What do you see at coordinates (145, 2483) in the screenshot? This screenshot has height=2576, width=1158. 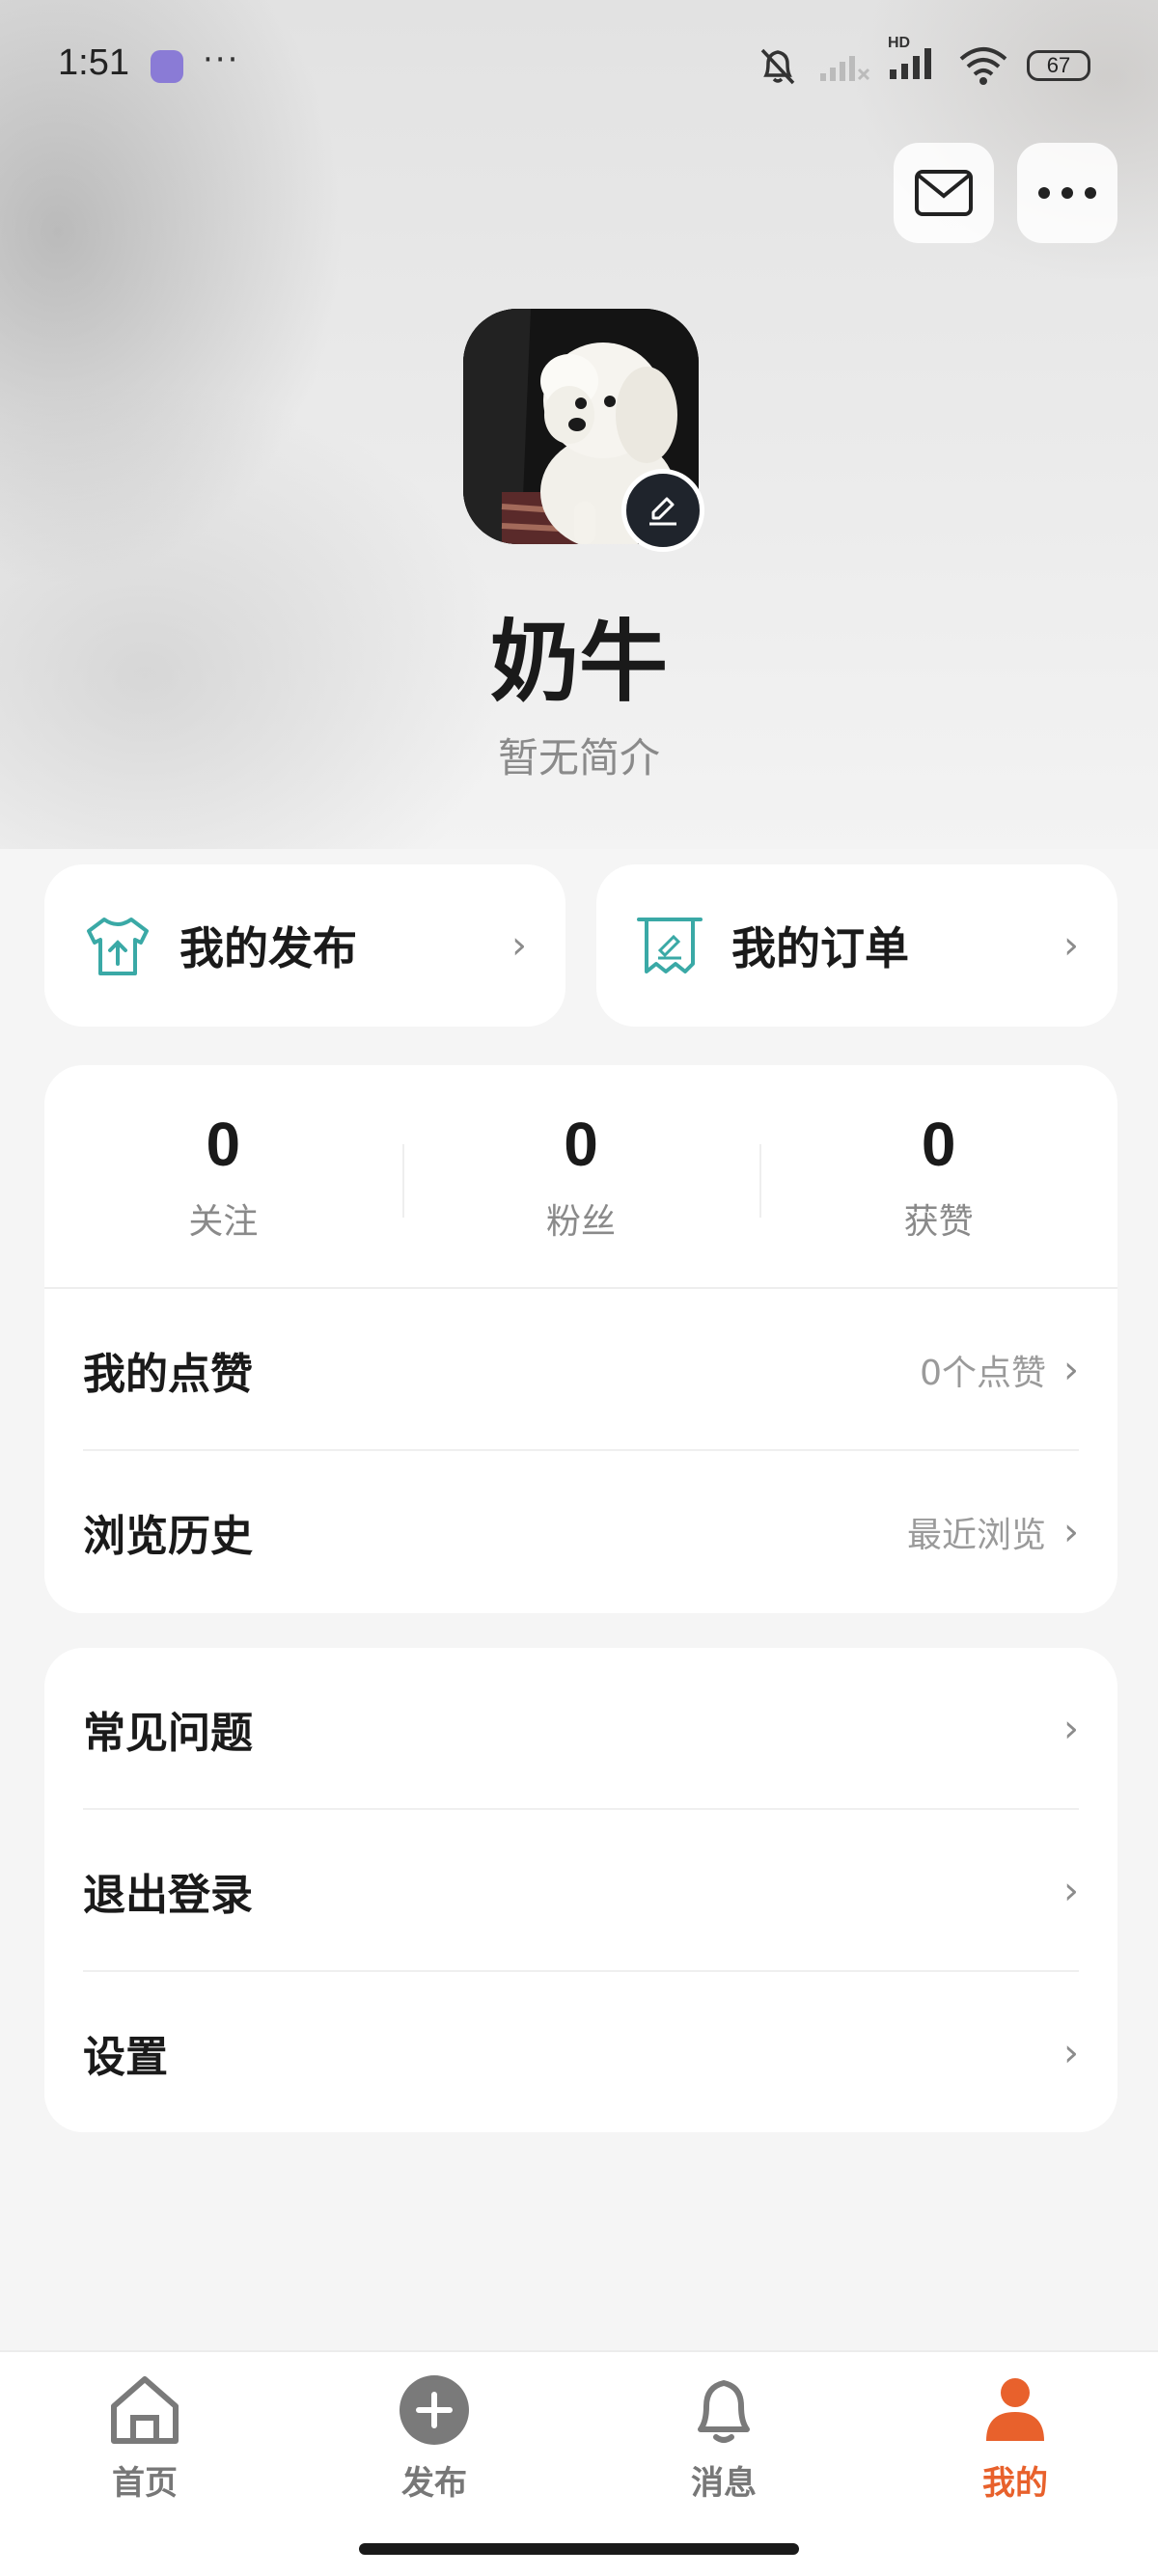 I see `tab-home-label: 首页` at bounding box center [145, 2483].